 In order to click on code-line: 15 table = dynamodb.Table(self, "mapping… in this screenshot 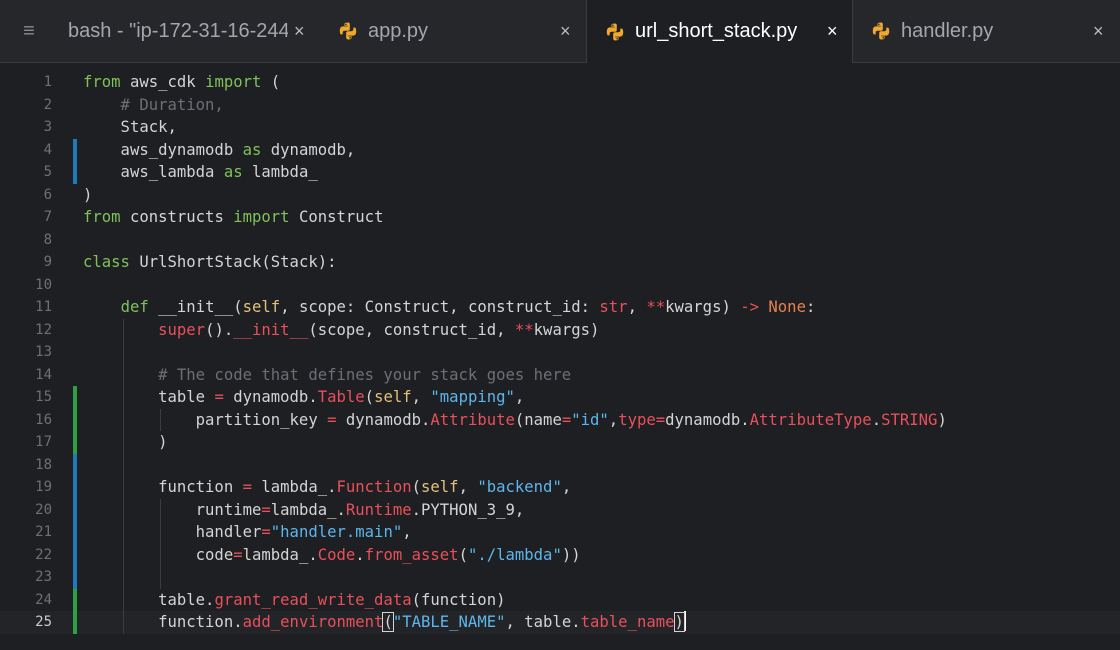, I will do `click(560, 397)`.